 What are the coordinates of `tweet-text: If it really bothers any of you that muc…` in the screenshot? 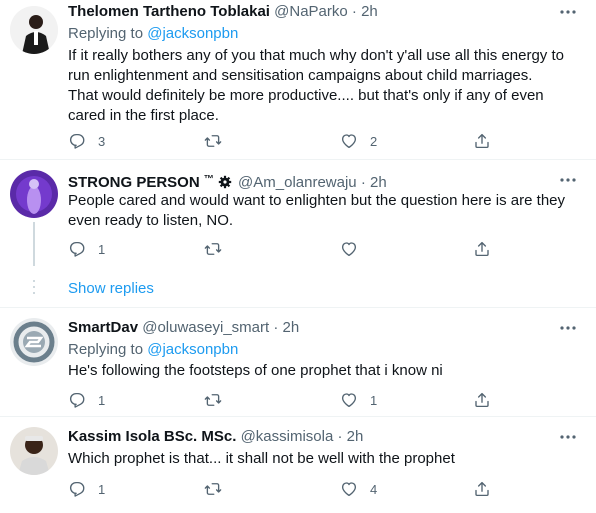 It's located at (316, 85).